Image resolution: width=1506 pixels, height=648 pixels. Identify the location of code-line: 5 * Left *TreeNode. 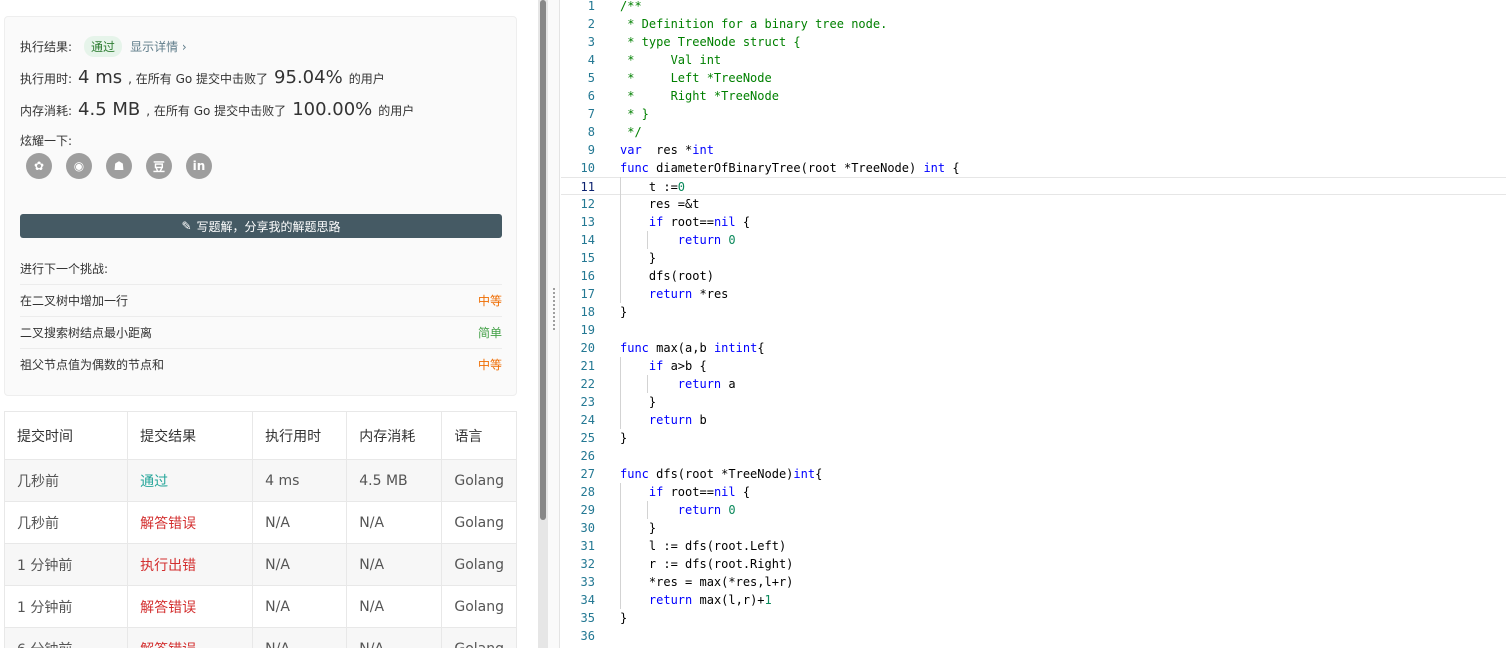
(1033, 78).